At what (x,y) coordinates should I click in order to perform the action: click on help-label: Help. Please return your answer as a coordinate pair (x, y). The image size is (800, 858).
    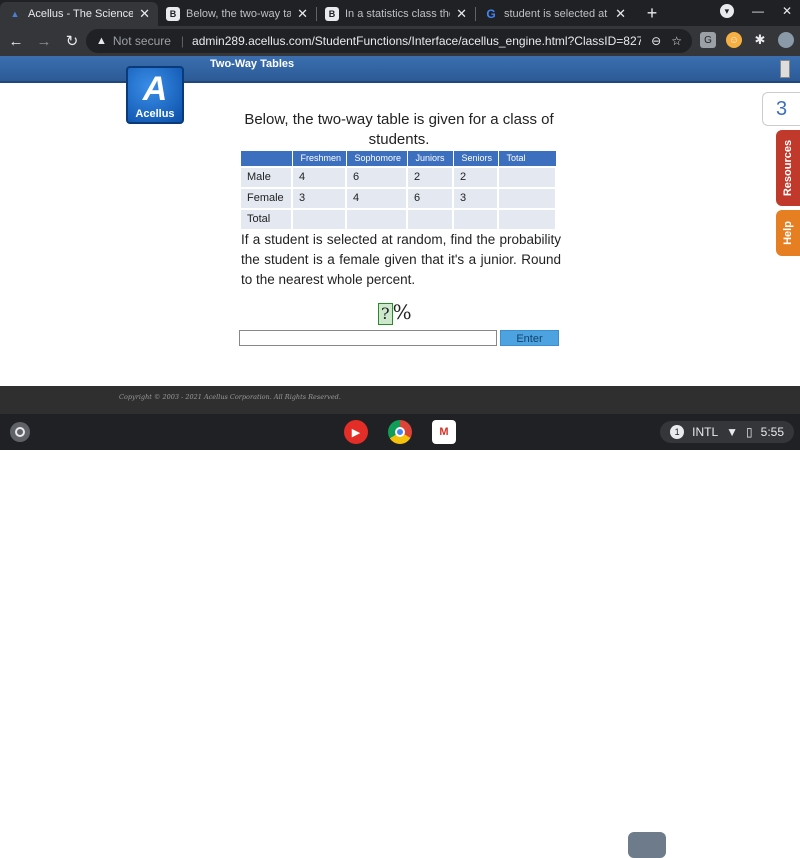
    Looking at the image, I should click on (788, 233).